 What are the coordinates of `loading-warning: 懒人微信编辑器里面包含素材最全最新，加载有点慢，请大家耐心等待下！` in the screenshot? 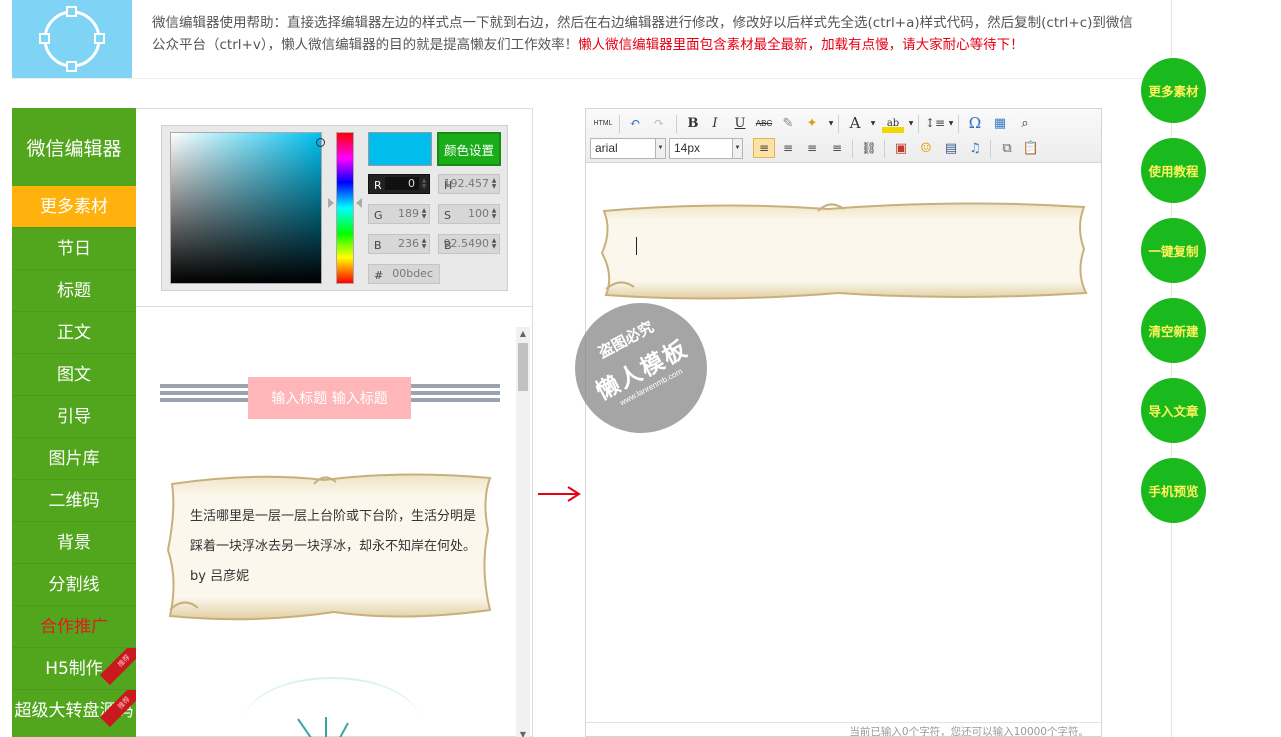 It's located at (801, 45).